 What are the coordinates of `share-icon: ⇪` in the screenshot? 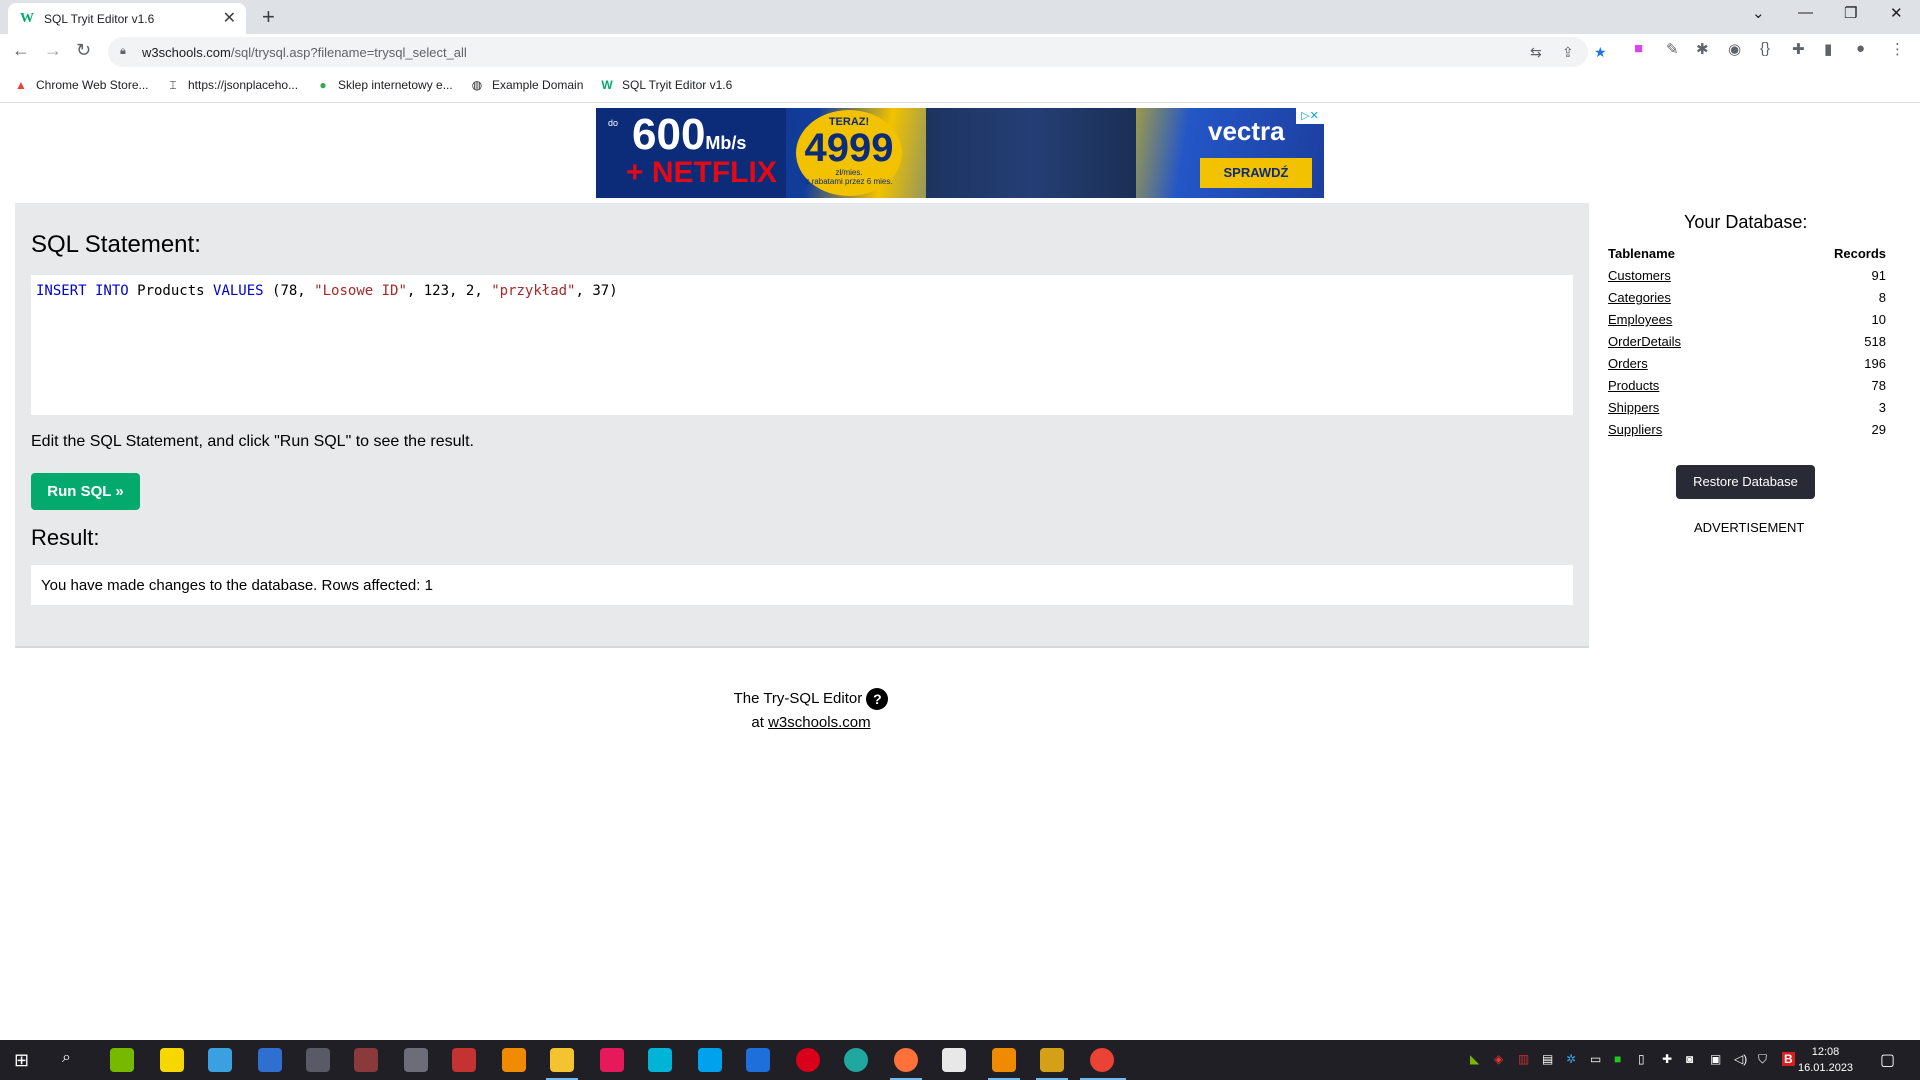 It's located at (1568, 52).